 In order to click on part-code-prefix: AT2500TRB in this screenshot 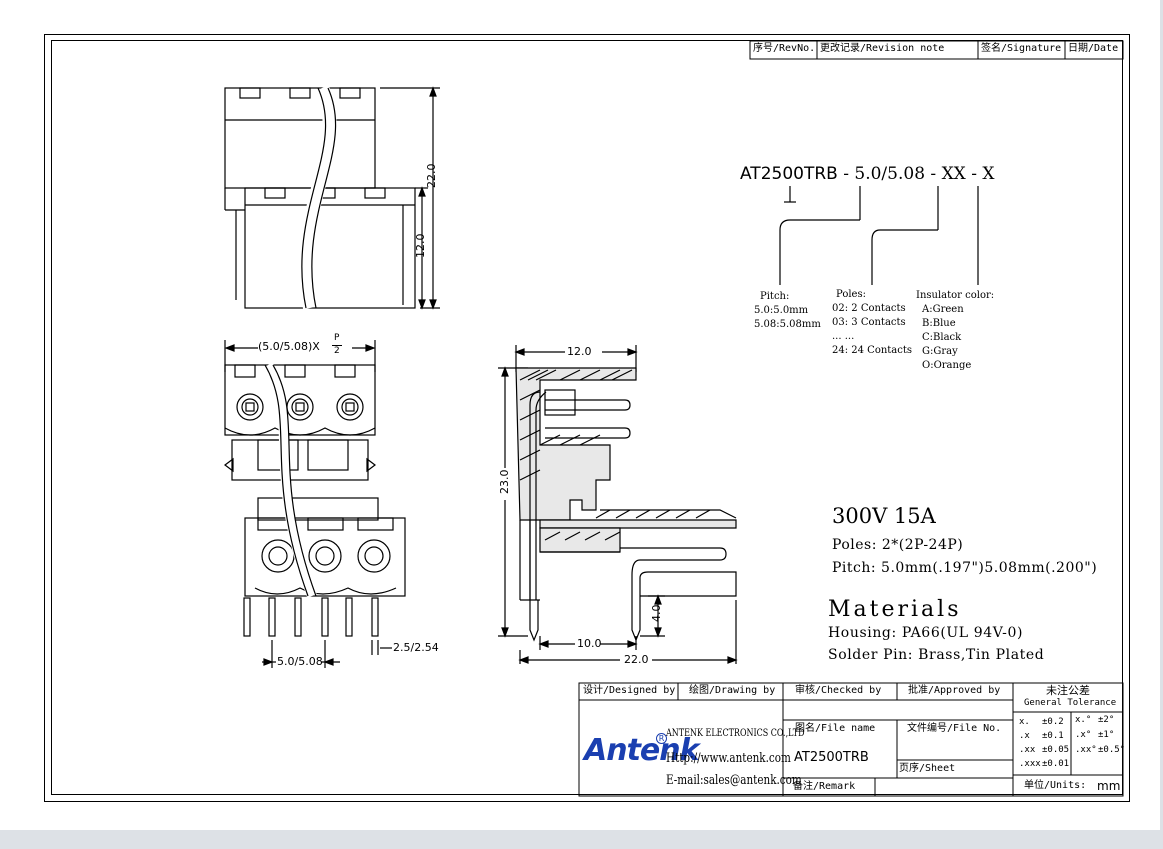, I will do `click(789, 174)`.